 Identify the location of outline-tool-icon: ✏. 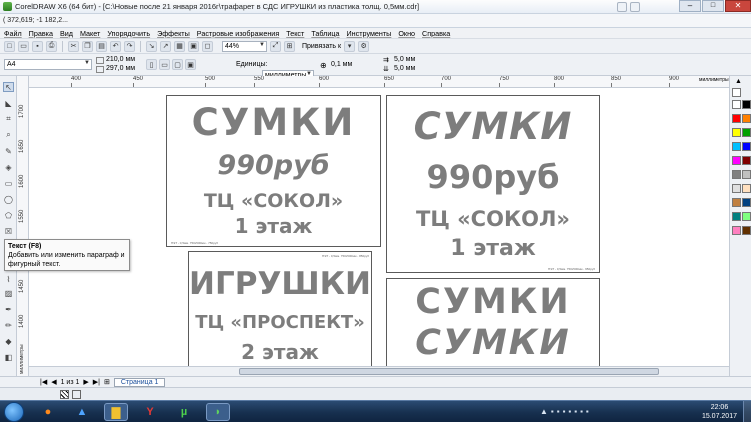
(8, 325).